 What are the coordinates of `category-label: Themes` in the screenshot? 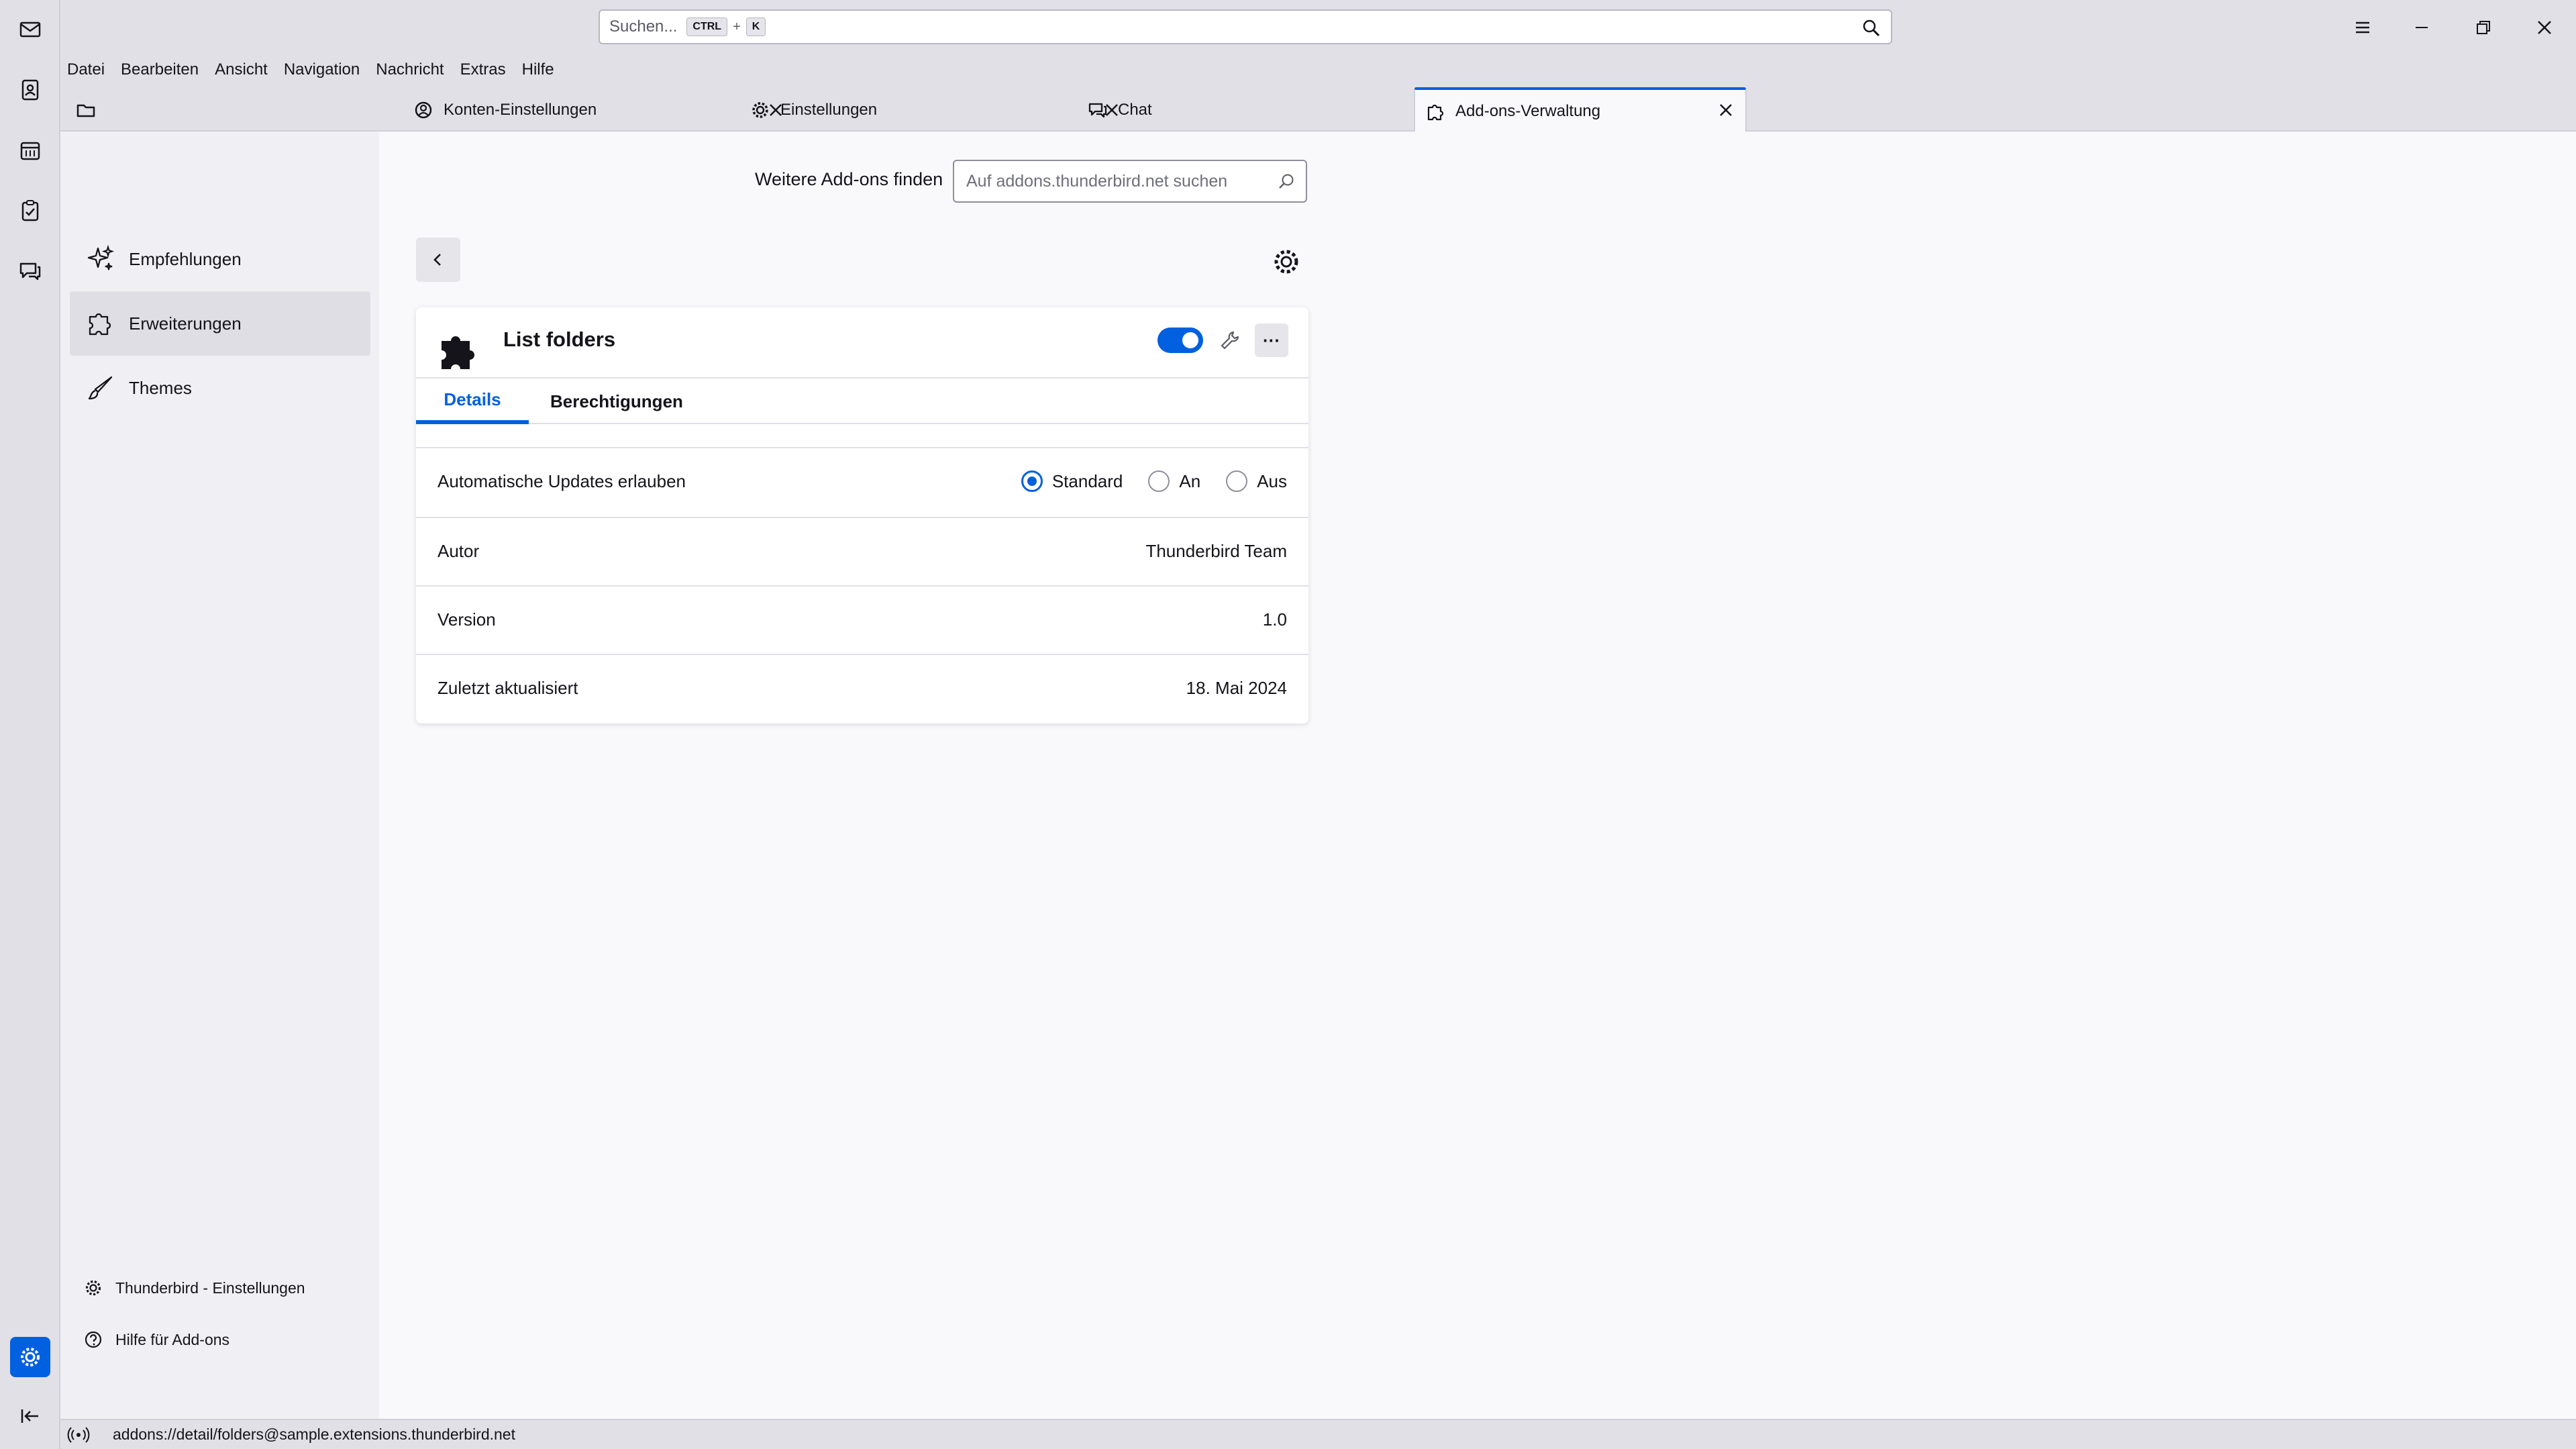 It's located at (160, 387).